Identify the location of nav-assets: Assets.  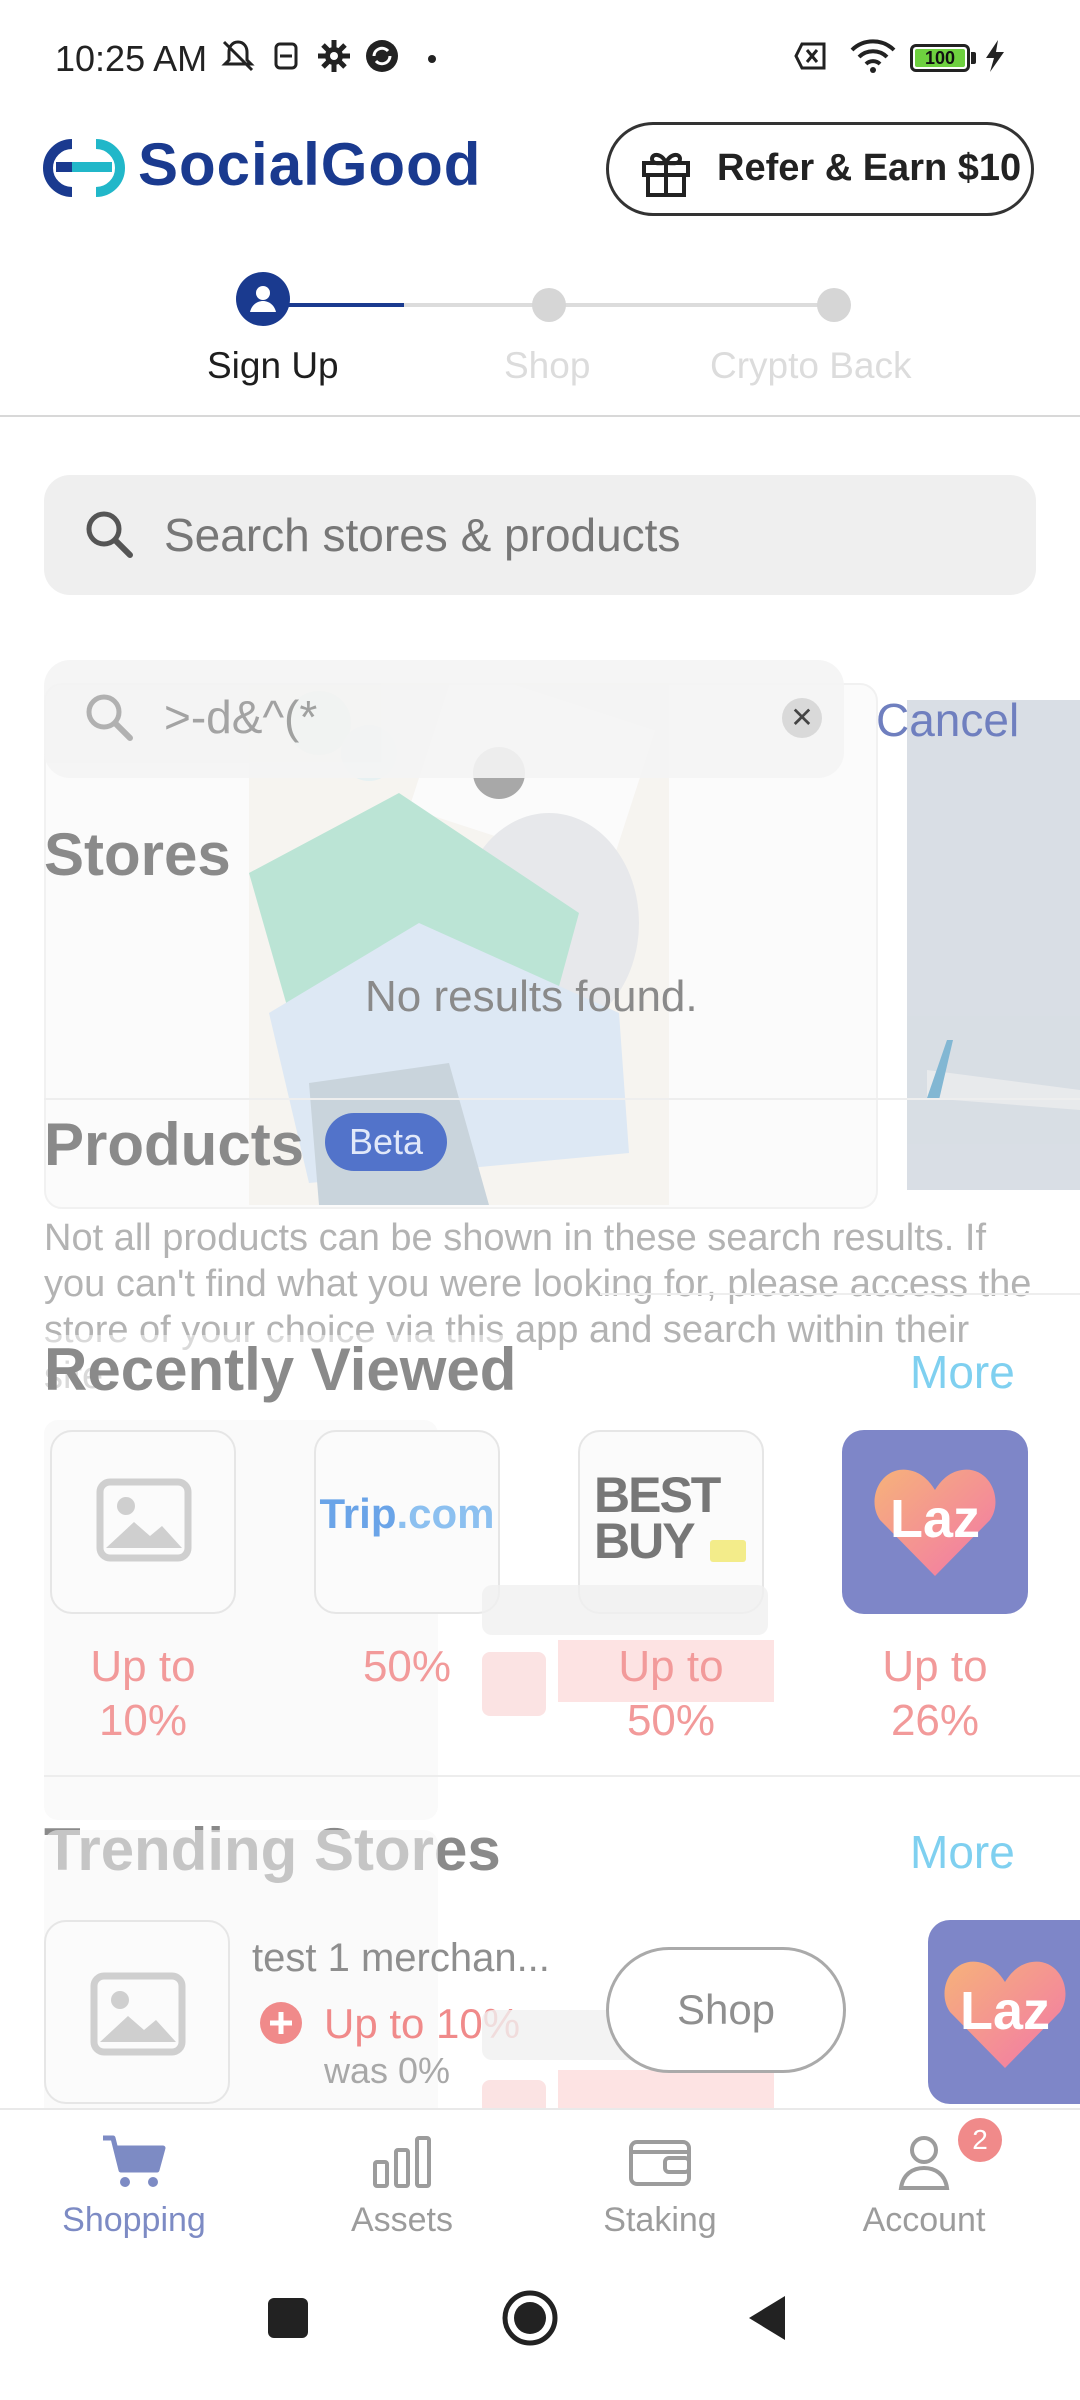
(402, 2186).